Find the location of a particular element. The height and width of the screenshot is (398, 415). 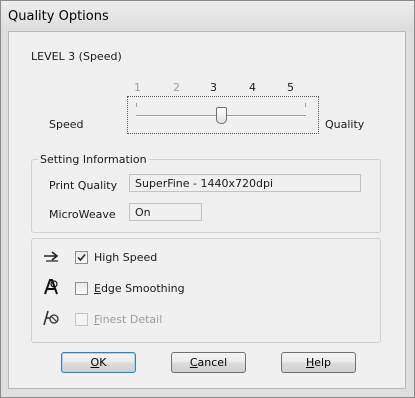

finest-detail-checkbox is located at coordinates (81, 319).